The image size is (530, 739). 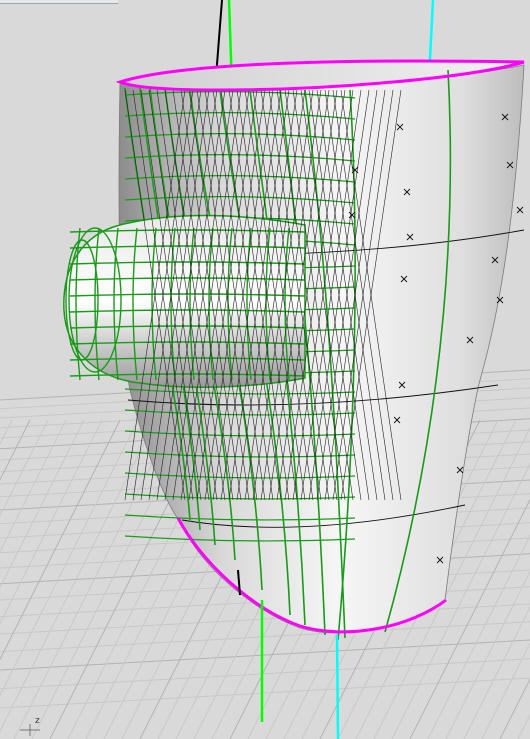 What do you see at coordinates (37, 721) in the screenshot?
I see `axis-indicator-label: z` at bounding box center [37, 721].